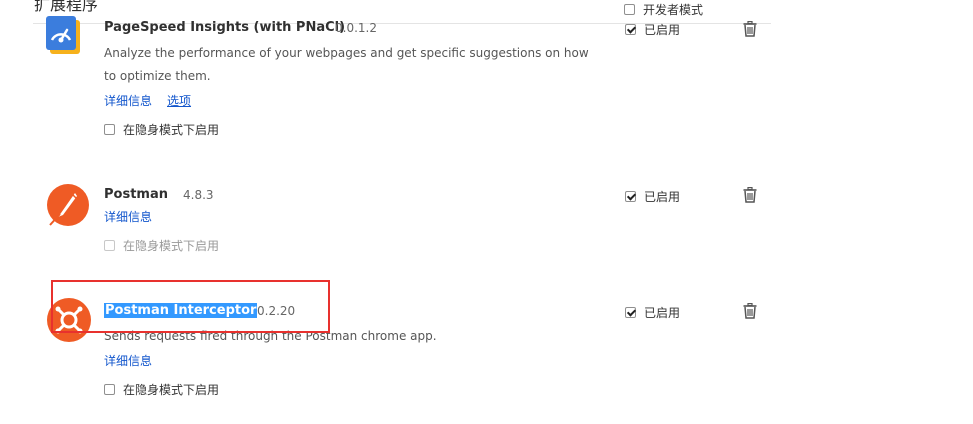  What do you see at coordinates (68, 205) in the screenshot?
I see `postman-icon` at bounding box center [68, 205].